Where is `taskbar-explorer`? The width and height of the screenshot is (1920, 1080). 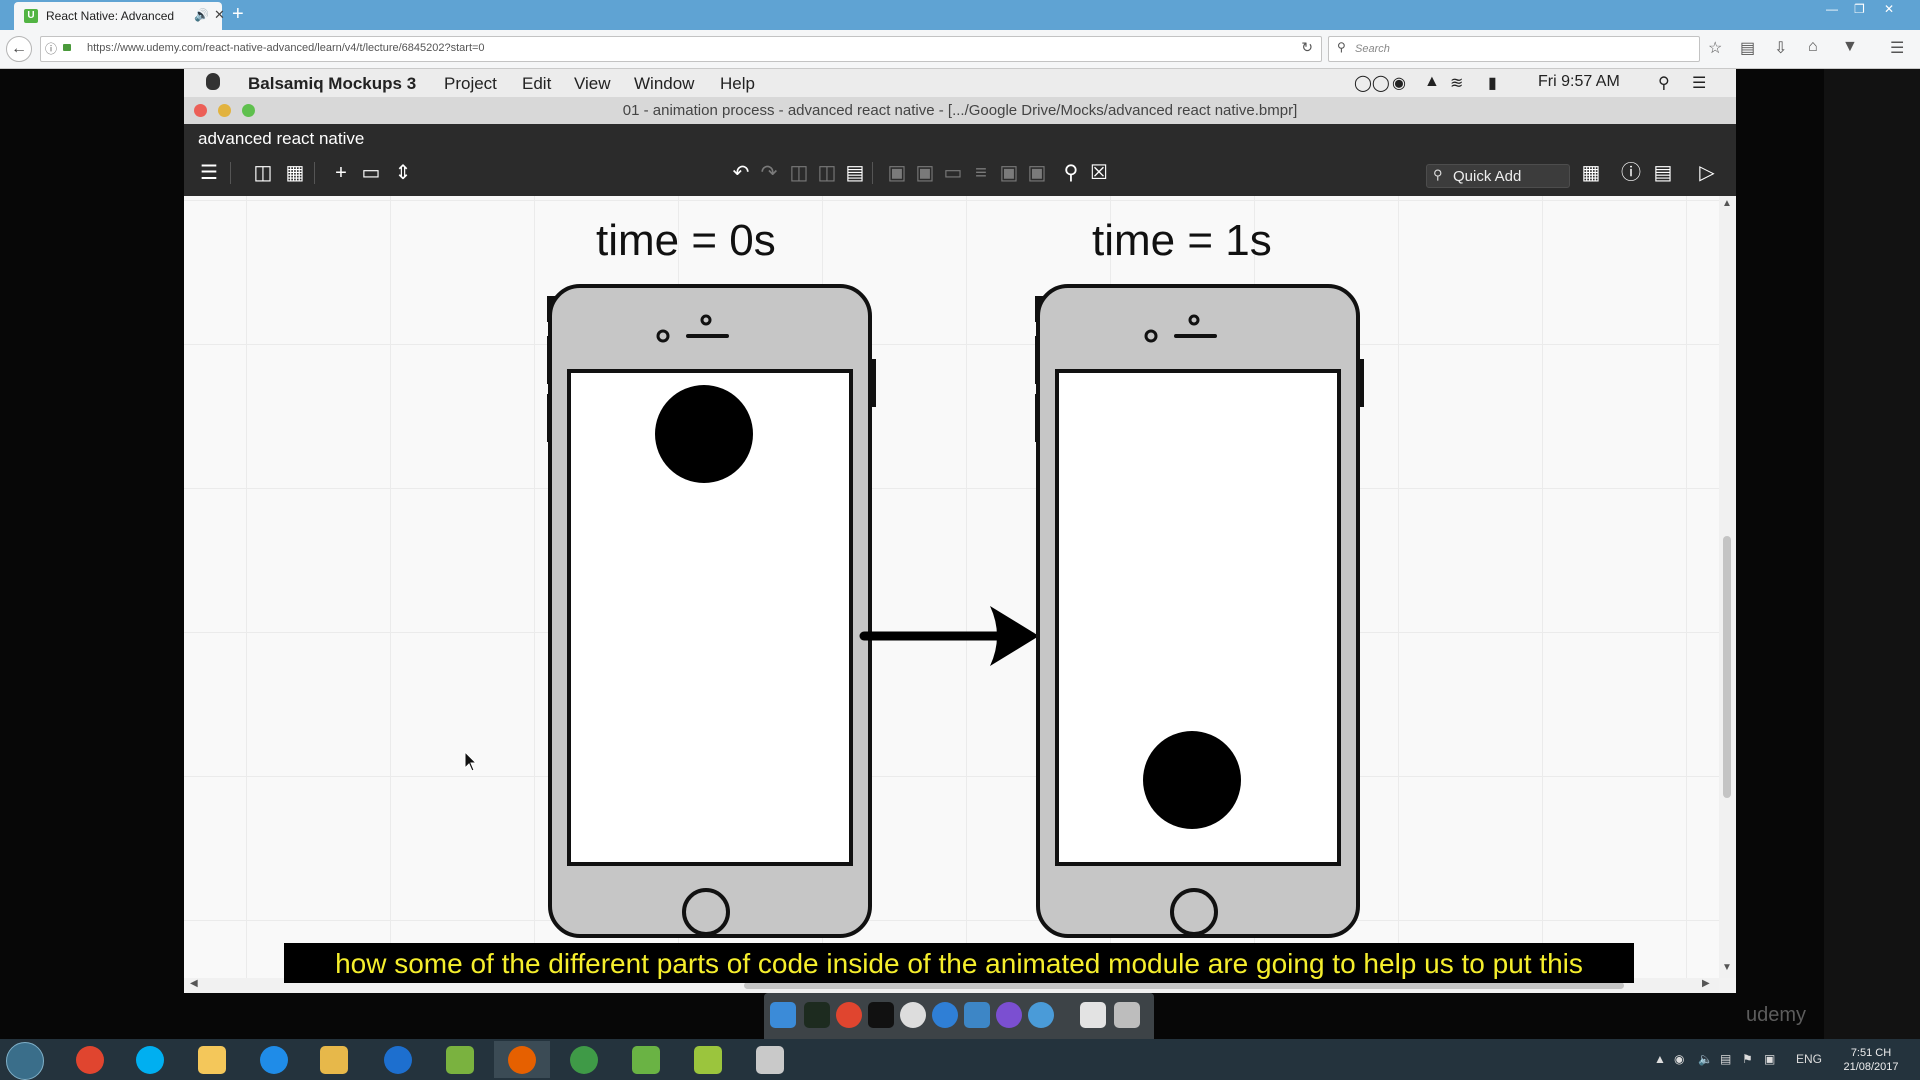
taskbar-explorer is located at coordinates (334, 1059).